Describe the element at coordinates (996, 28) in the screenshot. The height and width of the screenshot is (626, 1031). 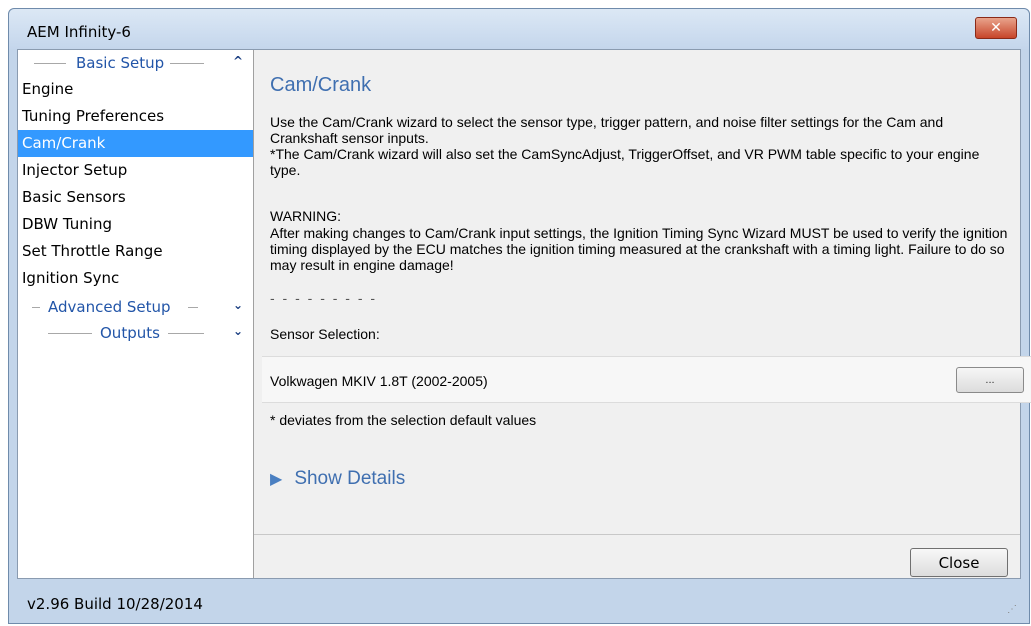
I see `window-close-button: ✕` at that location.